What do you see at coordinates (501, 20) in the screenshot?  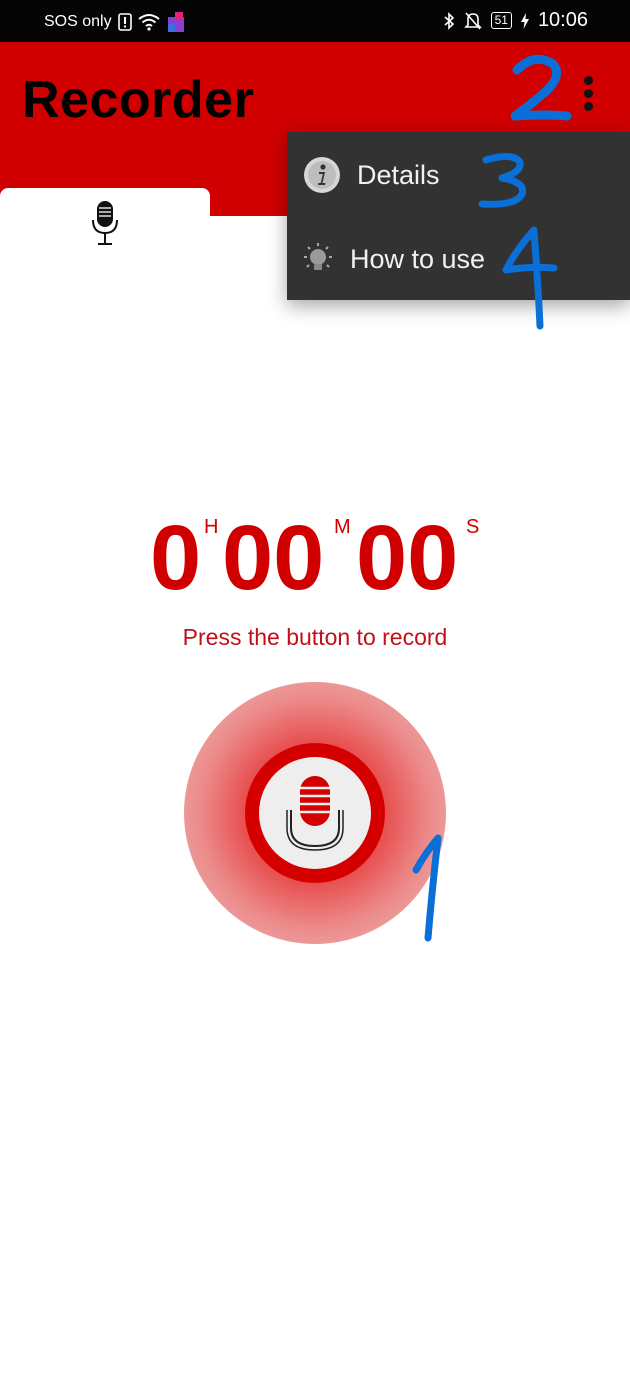 I see `battery-indicator: 51` at bounding box center [501, 20].